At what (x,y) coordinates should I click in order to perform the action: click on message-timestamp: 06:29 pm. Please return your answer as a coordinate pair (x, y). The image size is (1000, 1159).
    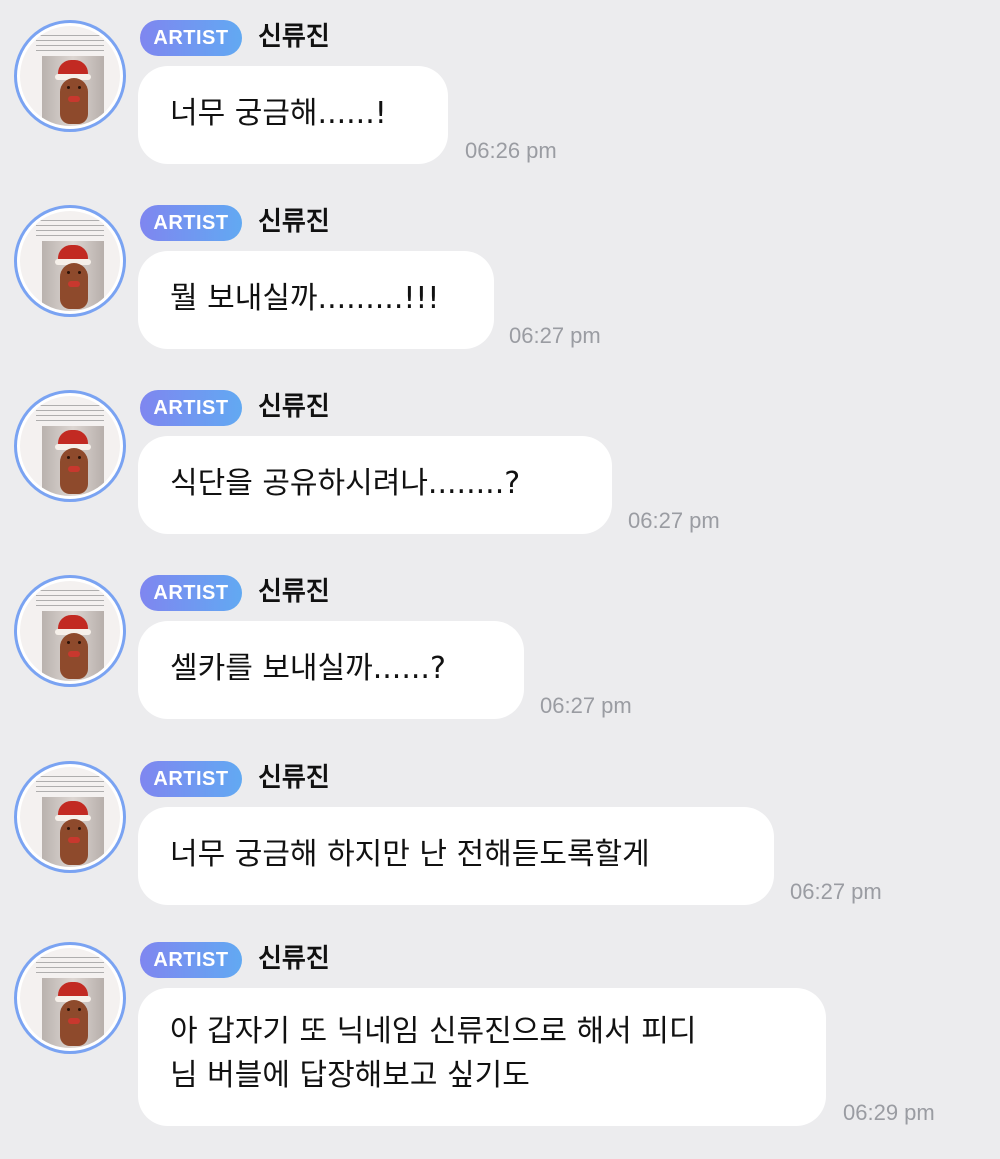
    Looking at the image, I should click on (889, 1112).